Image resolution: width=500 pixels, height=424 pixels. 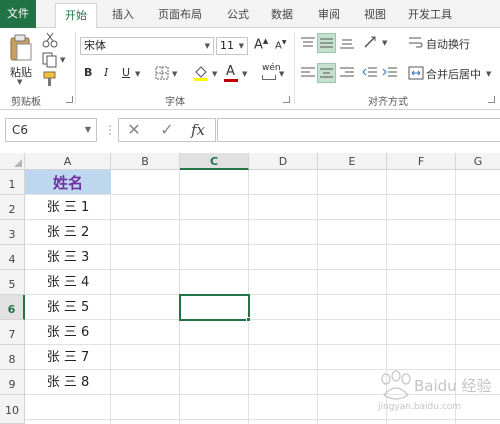 I want to click on font-size-value: 11, so click(x=227, y=45).